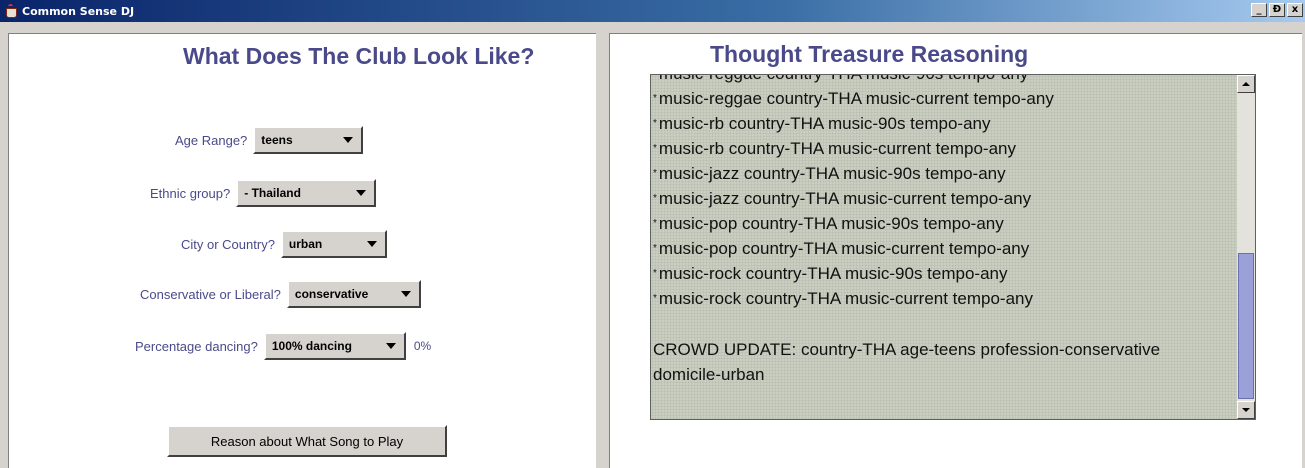  What do you see at coordinates (869, 54) in the screenshot?
I see `panel-title-reasoning: Thought Treasure Reasoning` at bounding box center [869, 54].